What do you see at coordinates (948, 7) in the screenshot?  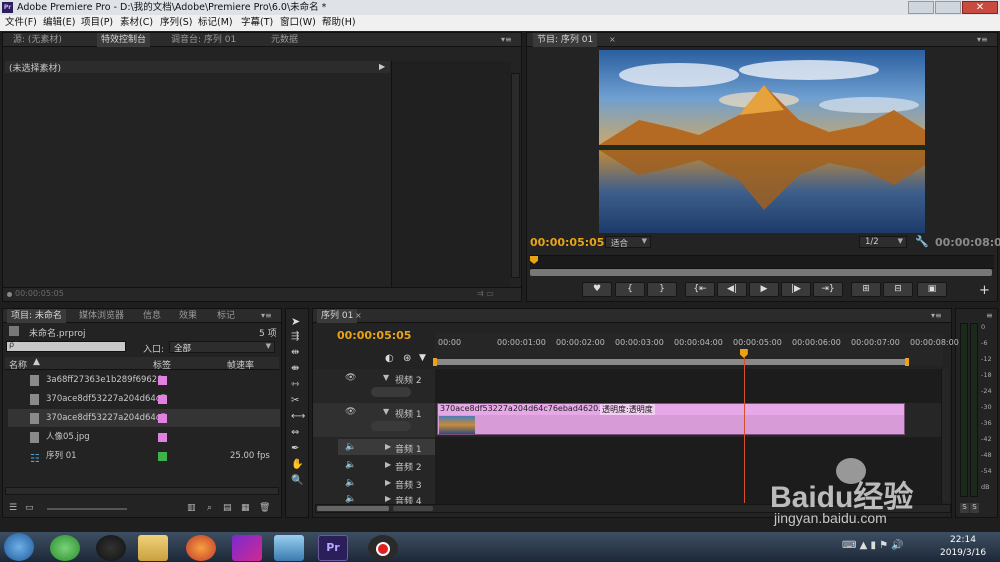 I see `maximize-button` at bounding box center [948, 7].